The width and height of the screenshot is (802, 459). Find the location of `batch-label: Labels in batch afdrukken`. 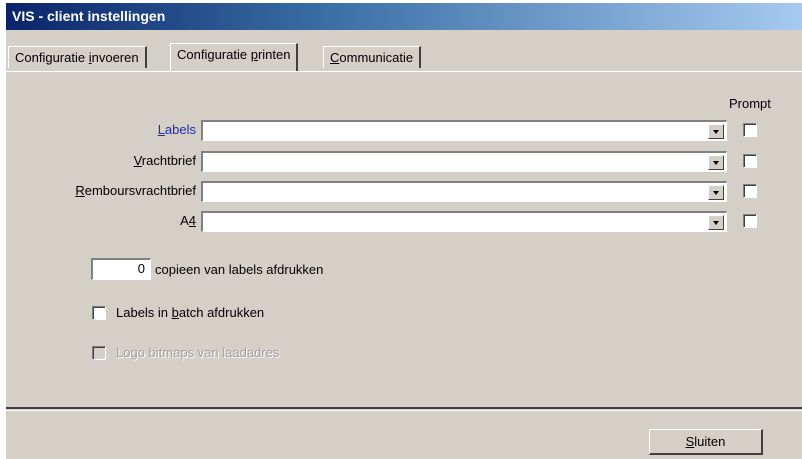

batch-label: Labels in batch afdrukken is located at coordinates (190, 312).